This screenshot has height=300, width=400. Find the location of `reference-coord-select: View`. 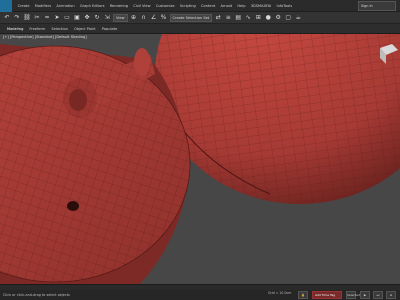

reference-coord-select: View is located at coordinates (120, 17).